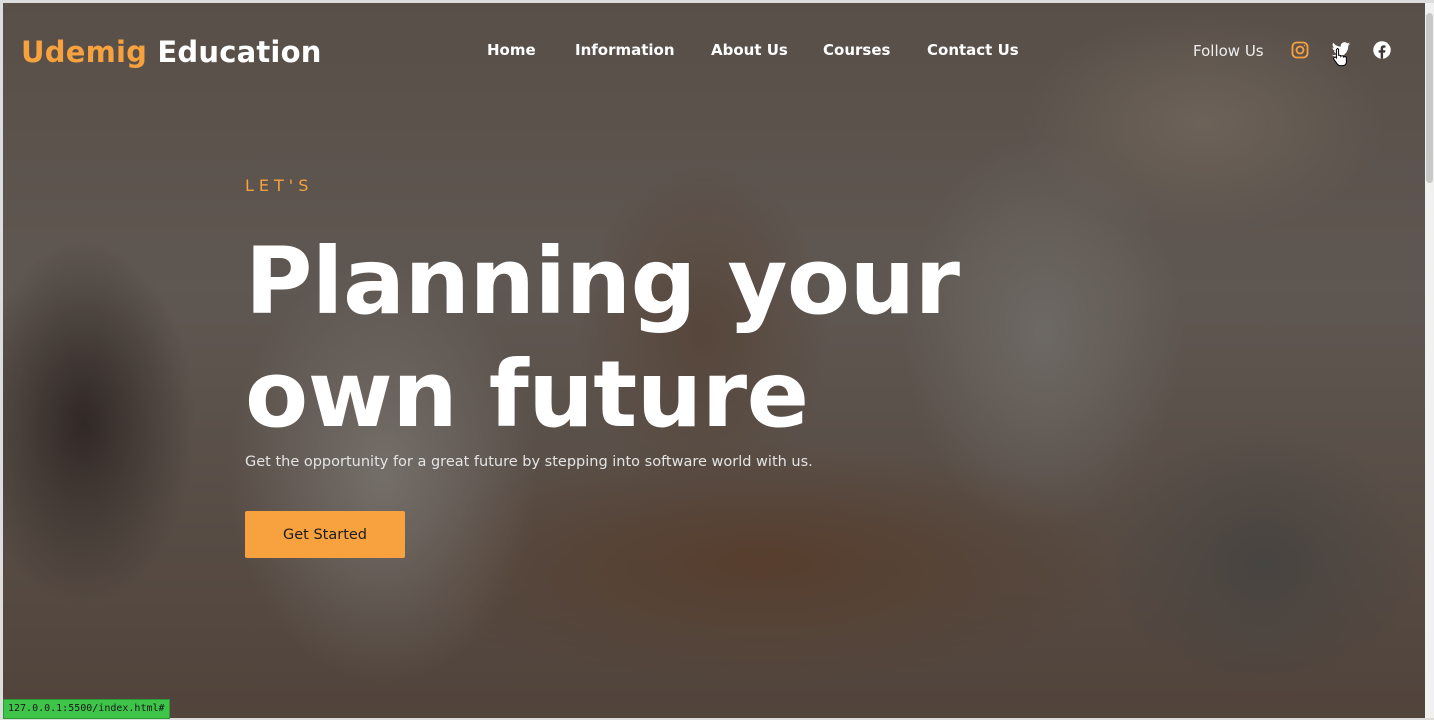 Image resolution: width=1434 pixels, height=720 pixels. What do you see at coordinates (1382, 50) in the screenshot?
I see `facebook-icon` at bounding box center [1382, 50].